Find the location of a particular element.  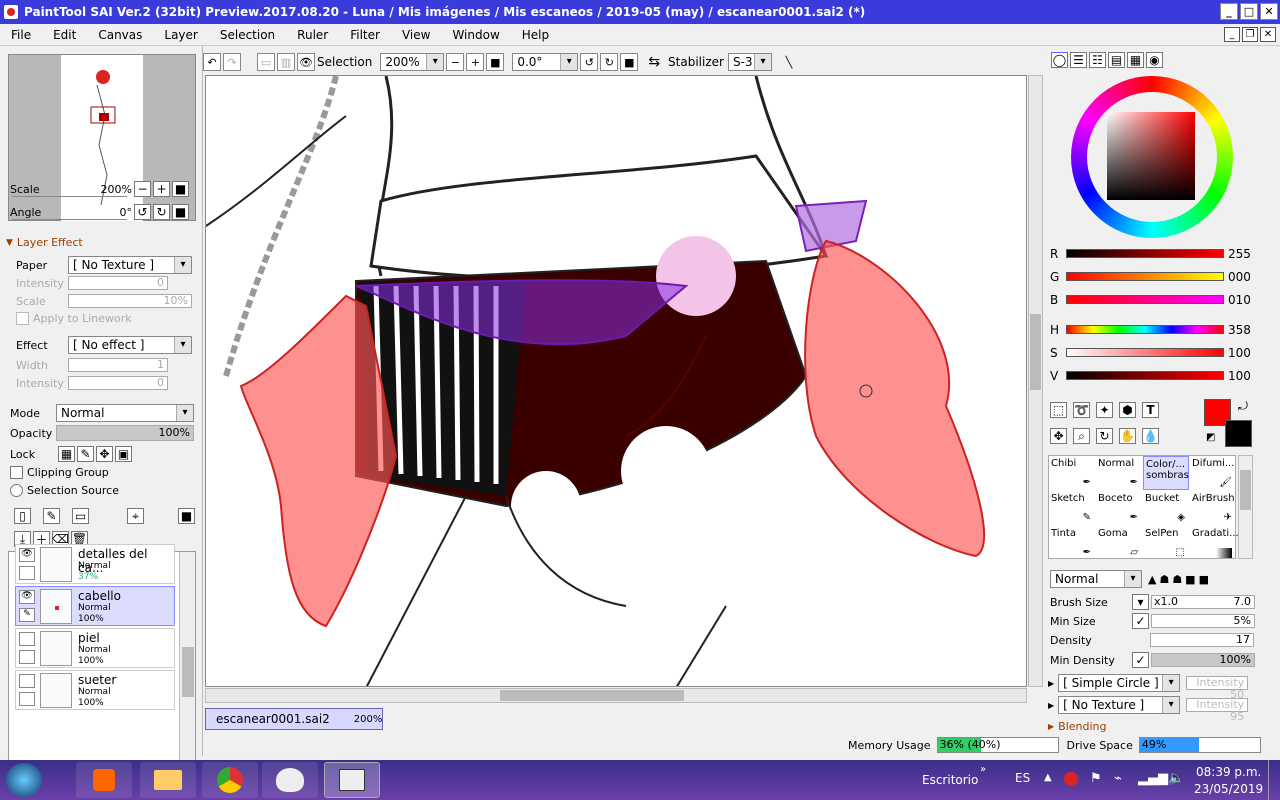

stabilizer-dropdown: S-3 is located at coordinates (749, 62).